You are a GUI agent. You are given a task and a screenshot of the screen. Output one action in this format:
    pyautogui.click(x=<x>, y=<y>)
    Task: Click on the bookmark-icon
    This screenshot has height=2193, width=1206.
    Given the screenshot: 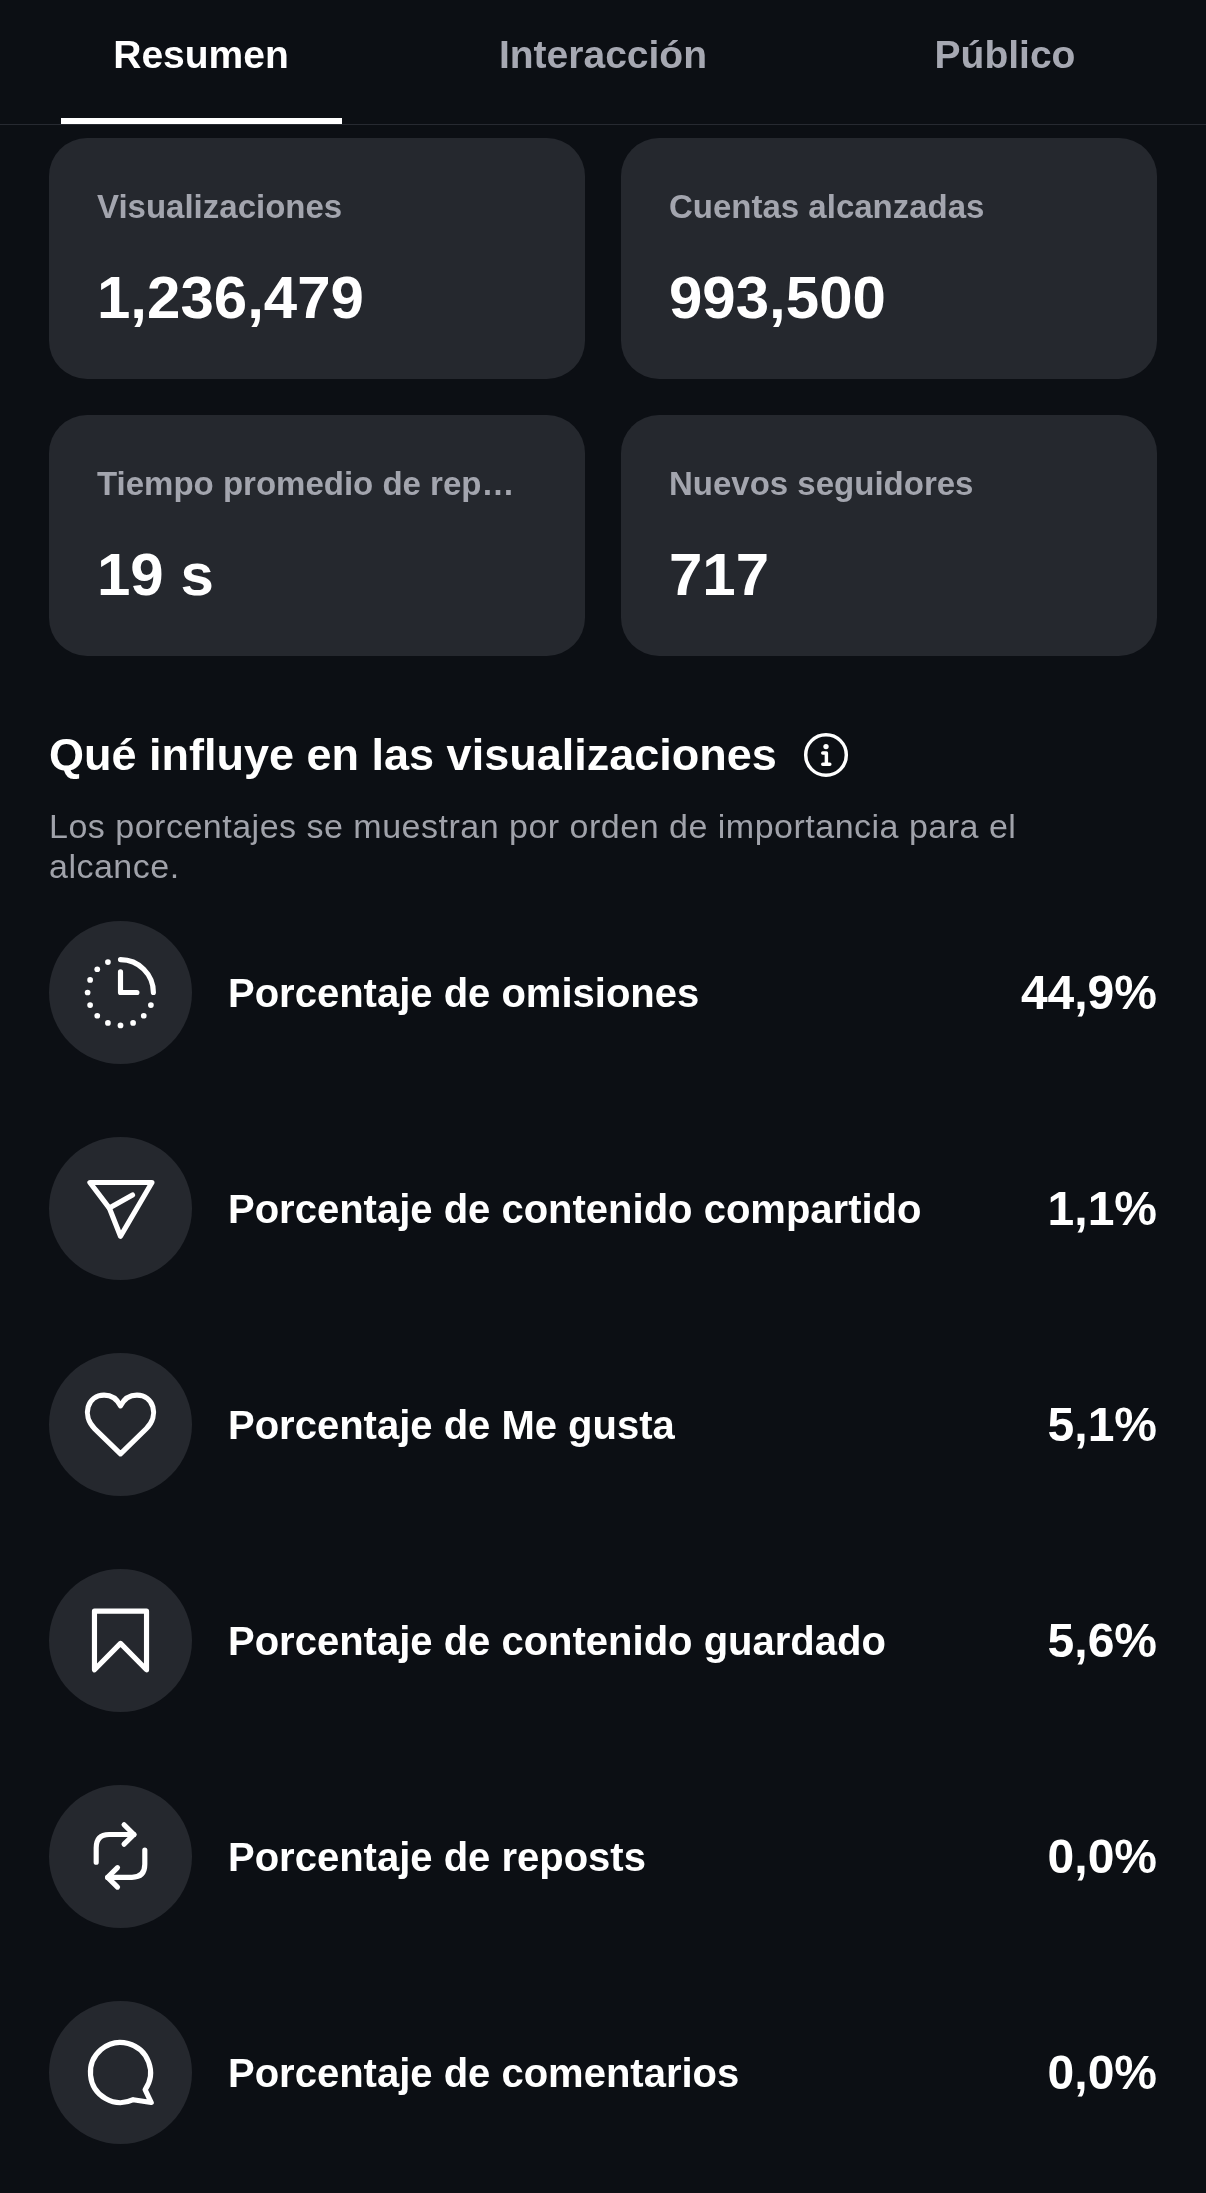 What is the action you would take?
    pyautogui.click(x=120, y=1640)
    